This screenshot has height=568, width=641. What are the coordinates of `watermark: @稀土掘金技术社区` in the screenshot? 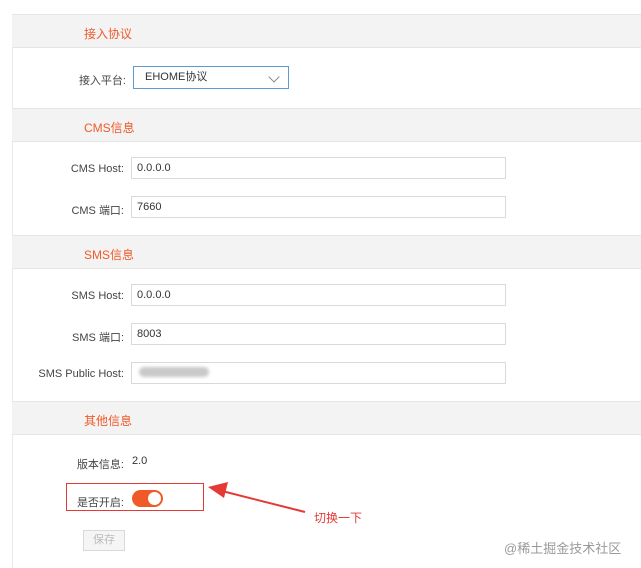 It's located at (563, 548).